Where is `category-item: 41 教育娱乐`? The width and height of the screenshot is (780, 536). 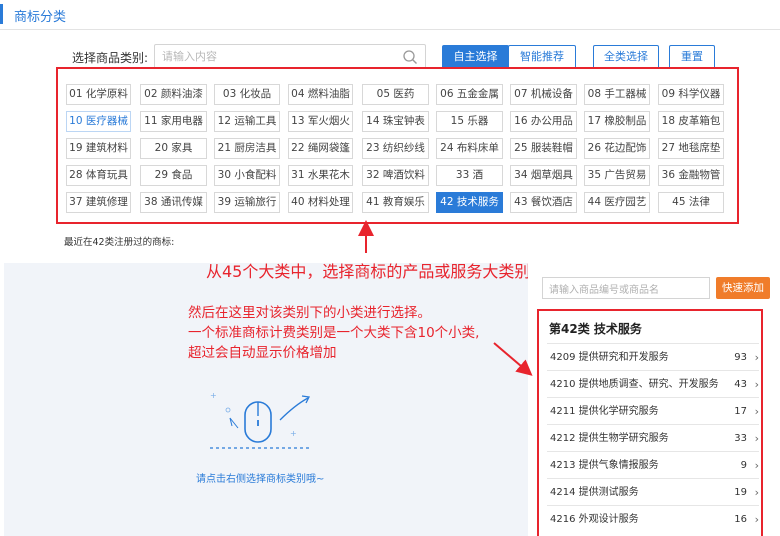 category-item: 41 教育娱乐 is located at coordinates (395, 202).